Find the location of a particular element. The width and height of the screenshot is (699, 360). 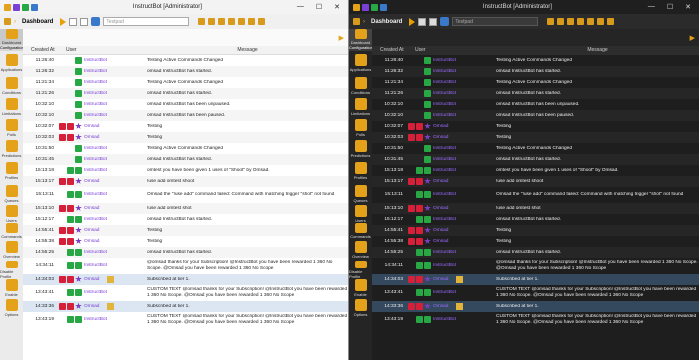

sidebar-item-polls: Polls is located at coordinates (11, 128).